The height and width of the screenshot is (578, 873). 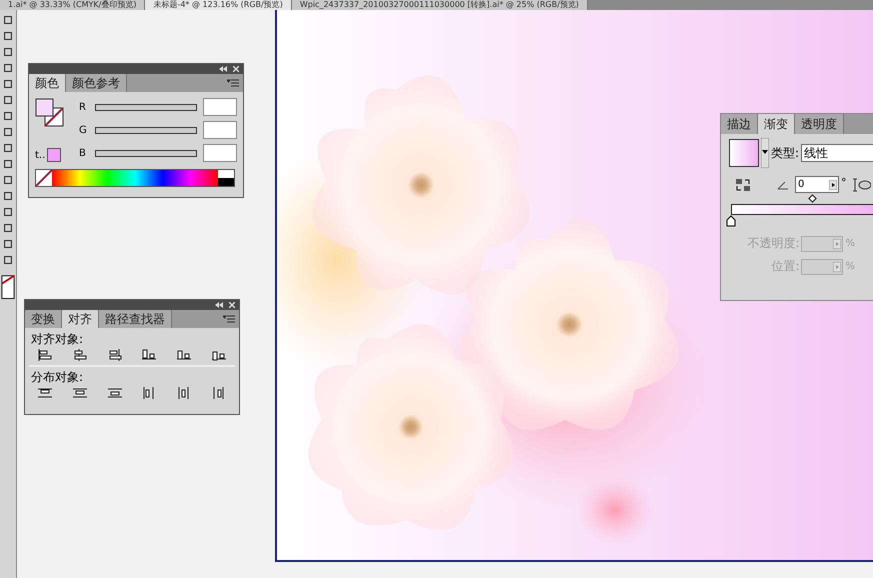 I want to click on color-spectrum, so click(x=135, y=178).